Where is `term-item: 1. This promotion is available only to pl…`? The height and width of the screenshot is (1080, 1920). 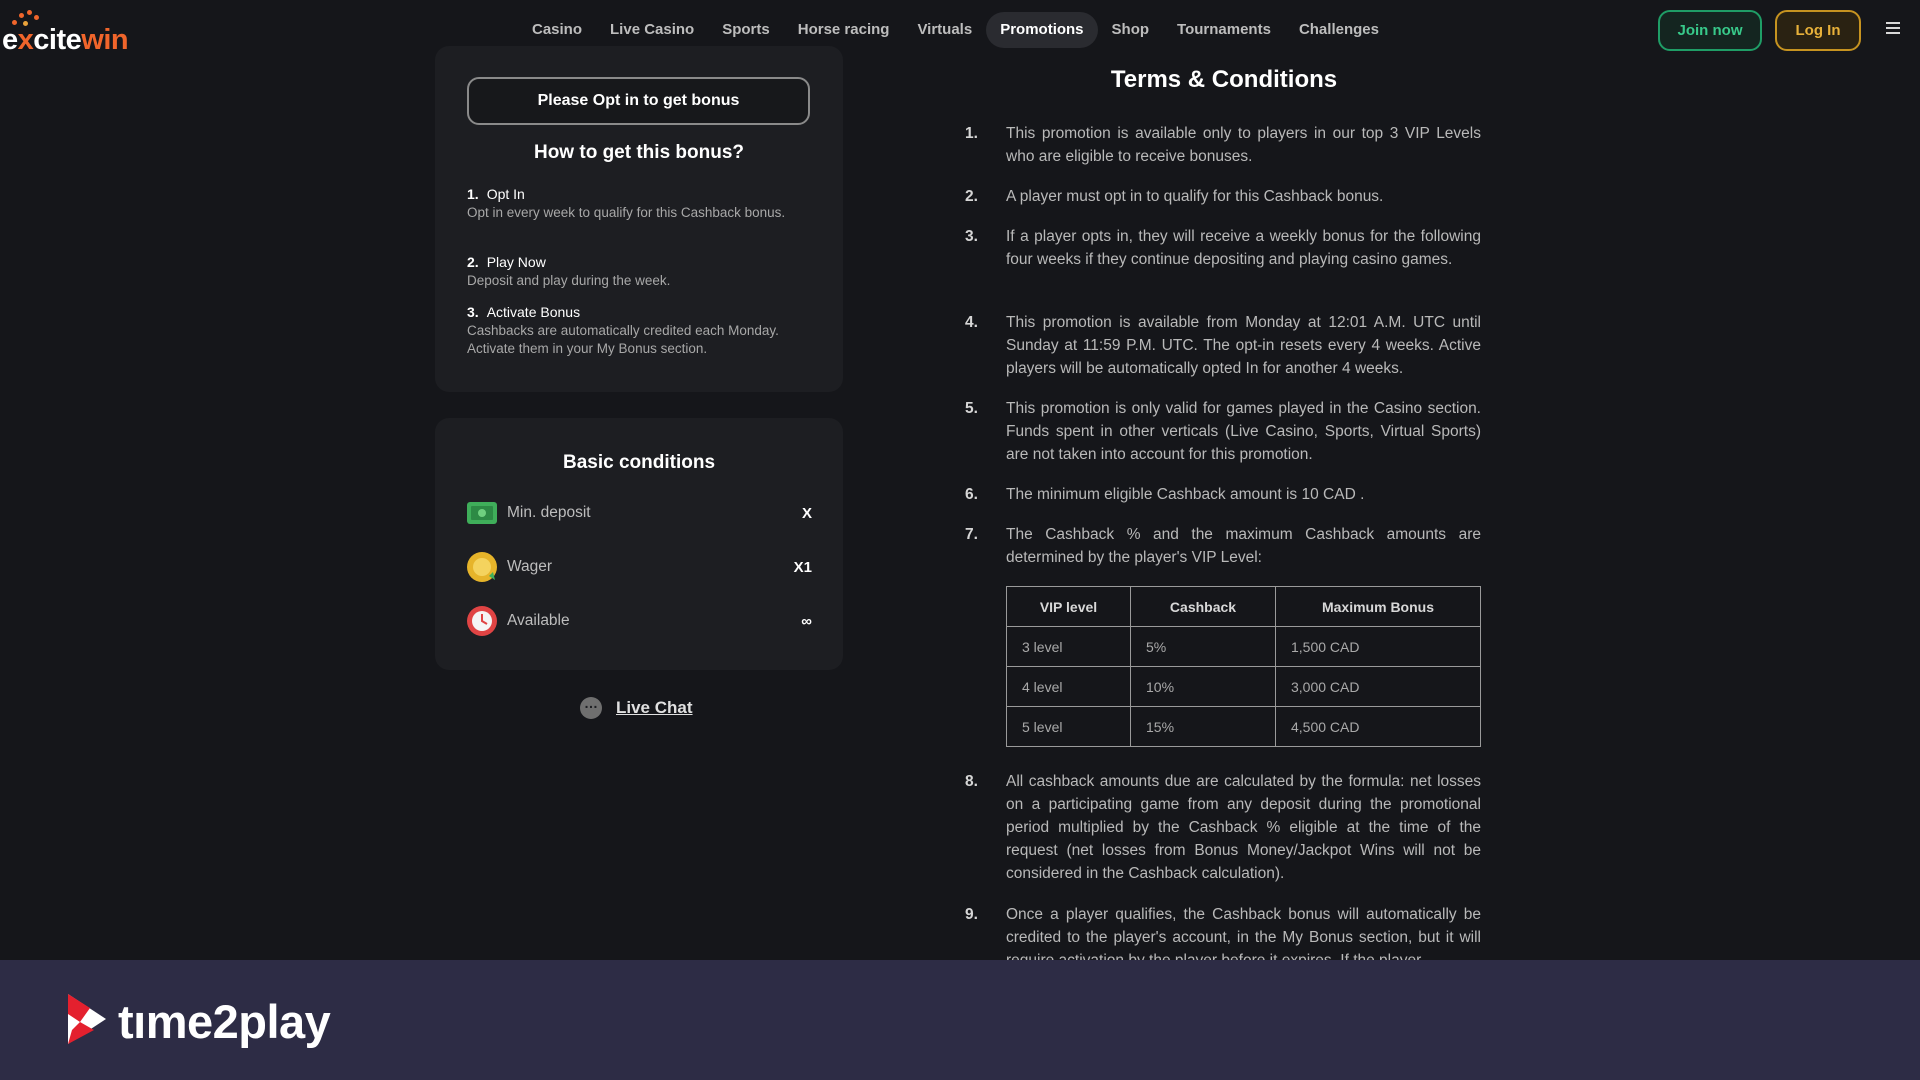 term-item: 1. This promotion is available only to pl… is located at coordinates (1223, 145).